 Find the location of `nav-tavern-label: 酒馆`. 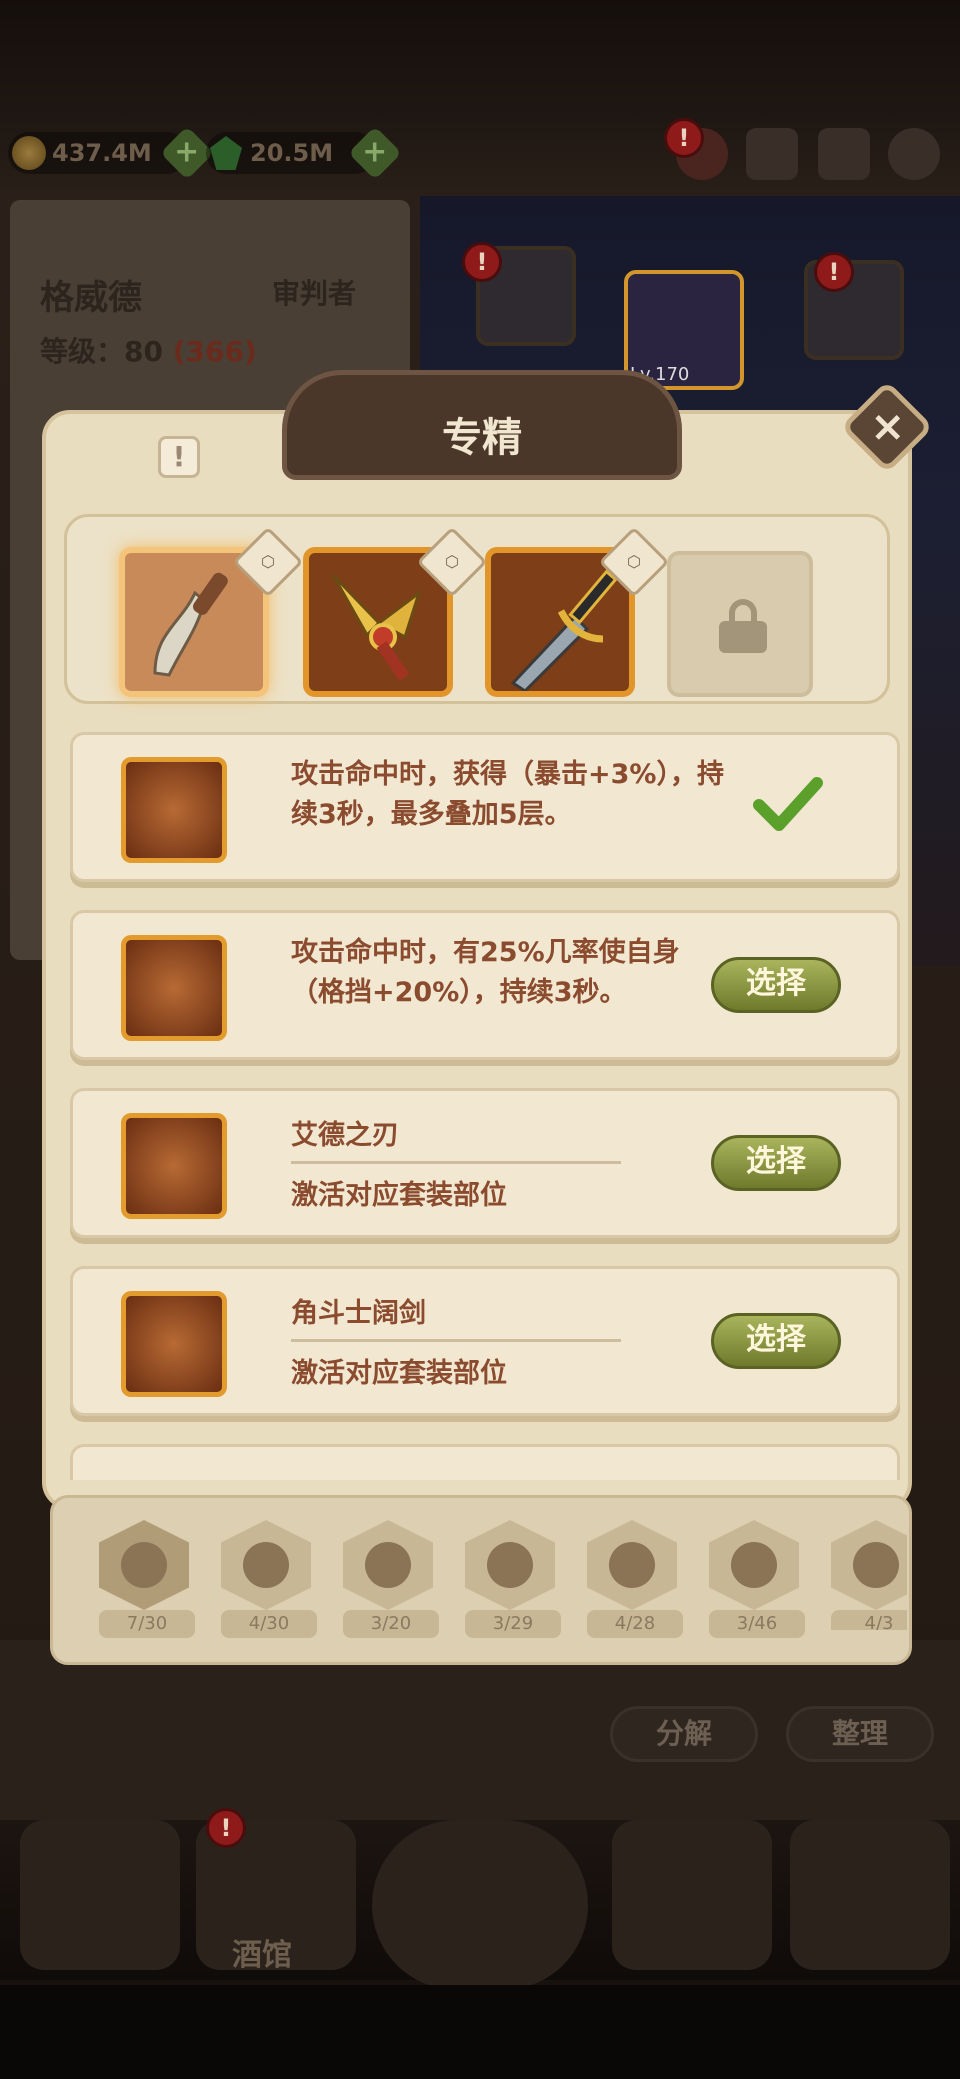

nav-tavern-label: 酒馆 is located at coordinates (262, 1955).